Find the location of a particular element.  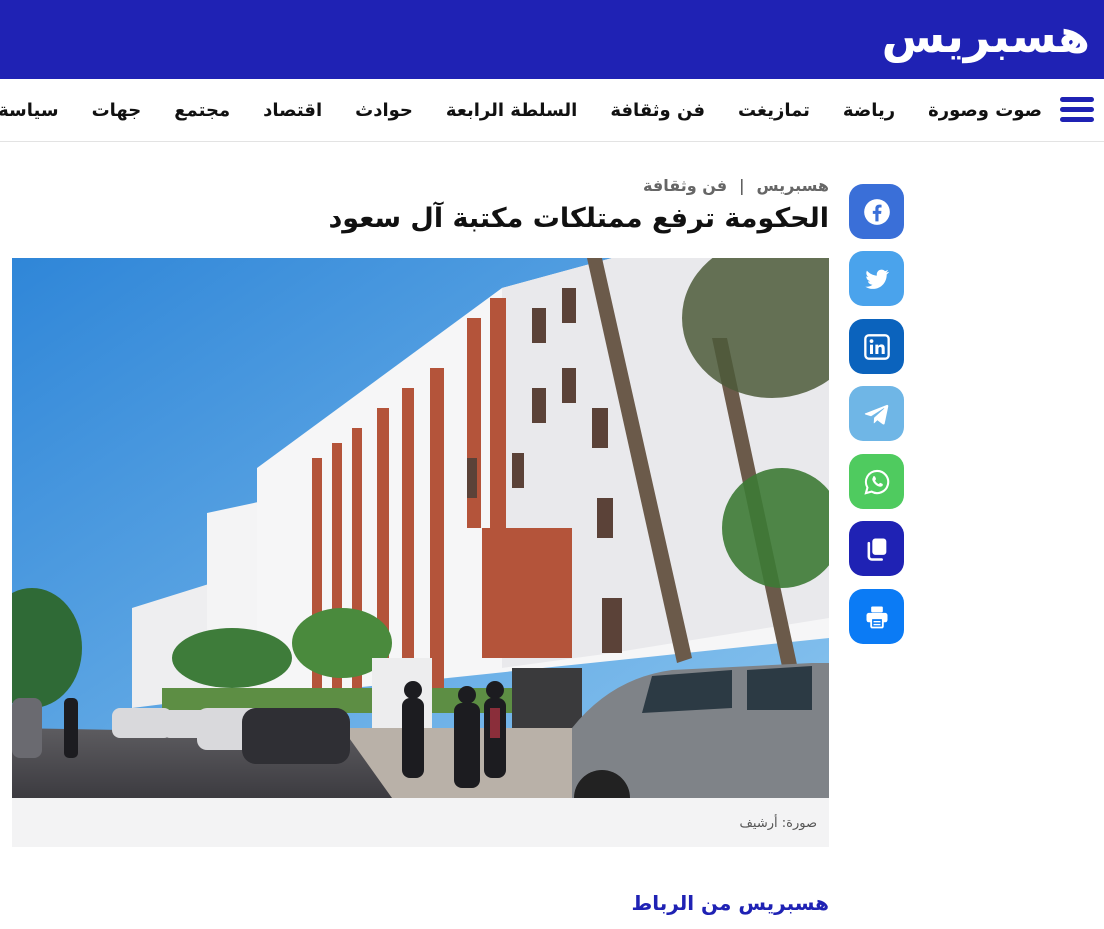

copy-icon is located at coordinates (876, 549).